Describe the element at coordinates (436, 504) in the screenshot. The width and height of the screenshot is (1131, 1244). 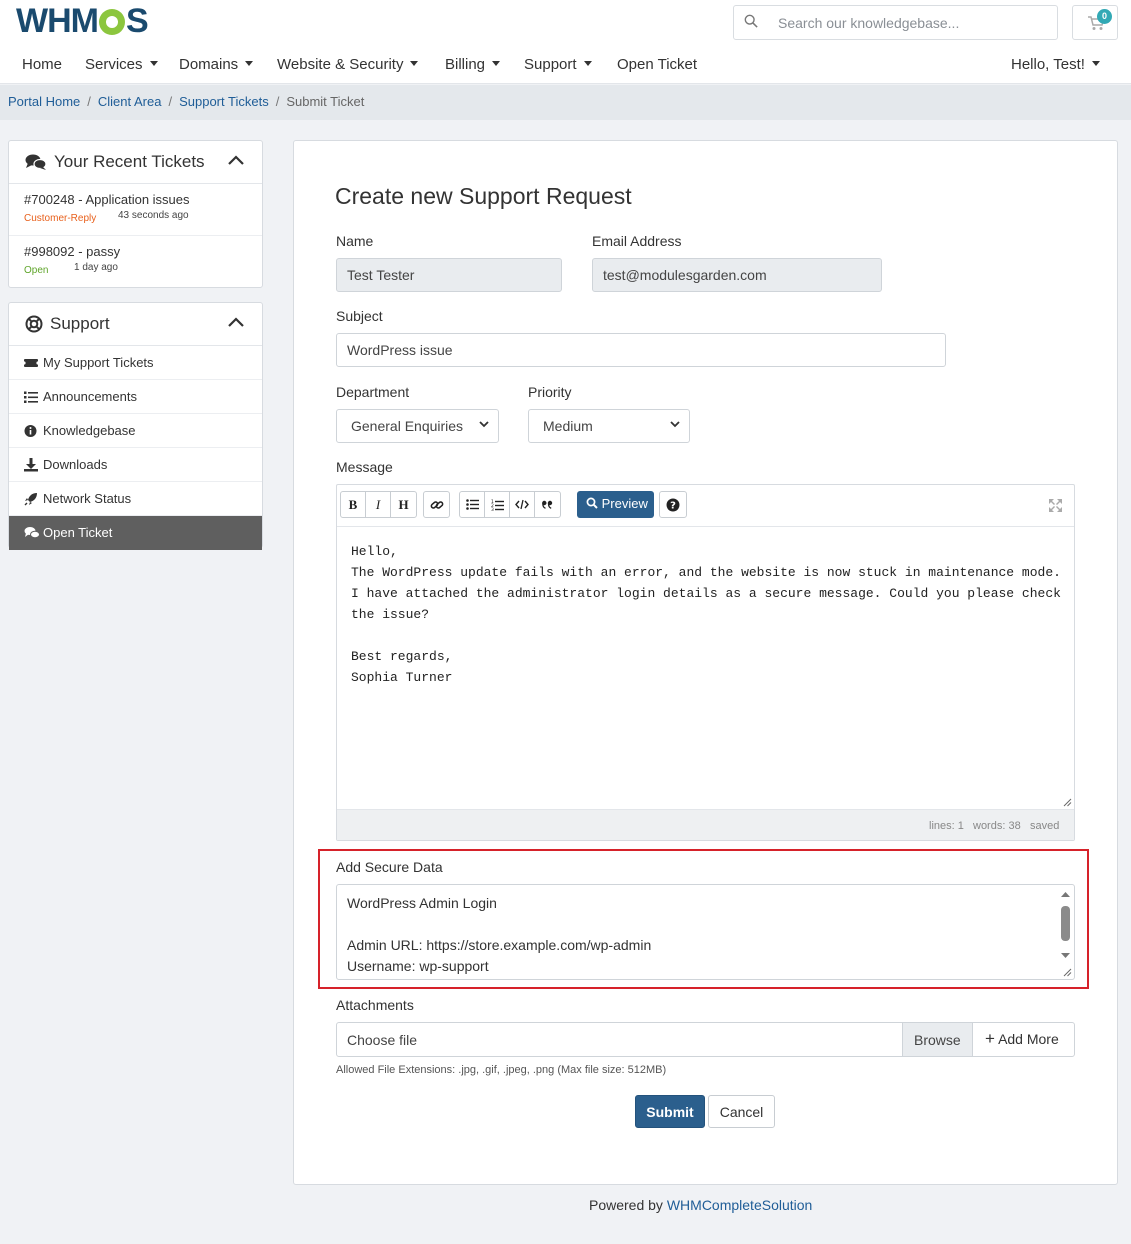
I see `link-icon` at that location.